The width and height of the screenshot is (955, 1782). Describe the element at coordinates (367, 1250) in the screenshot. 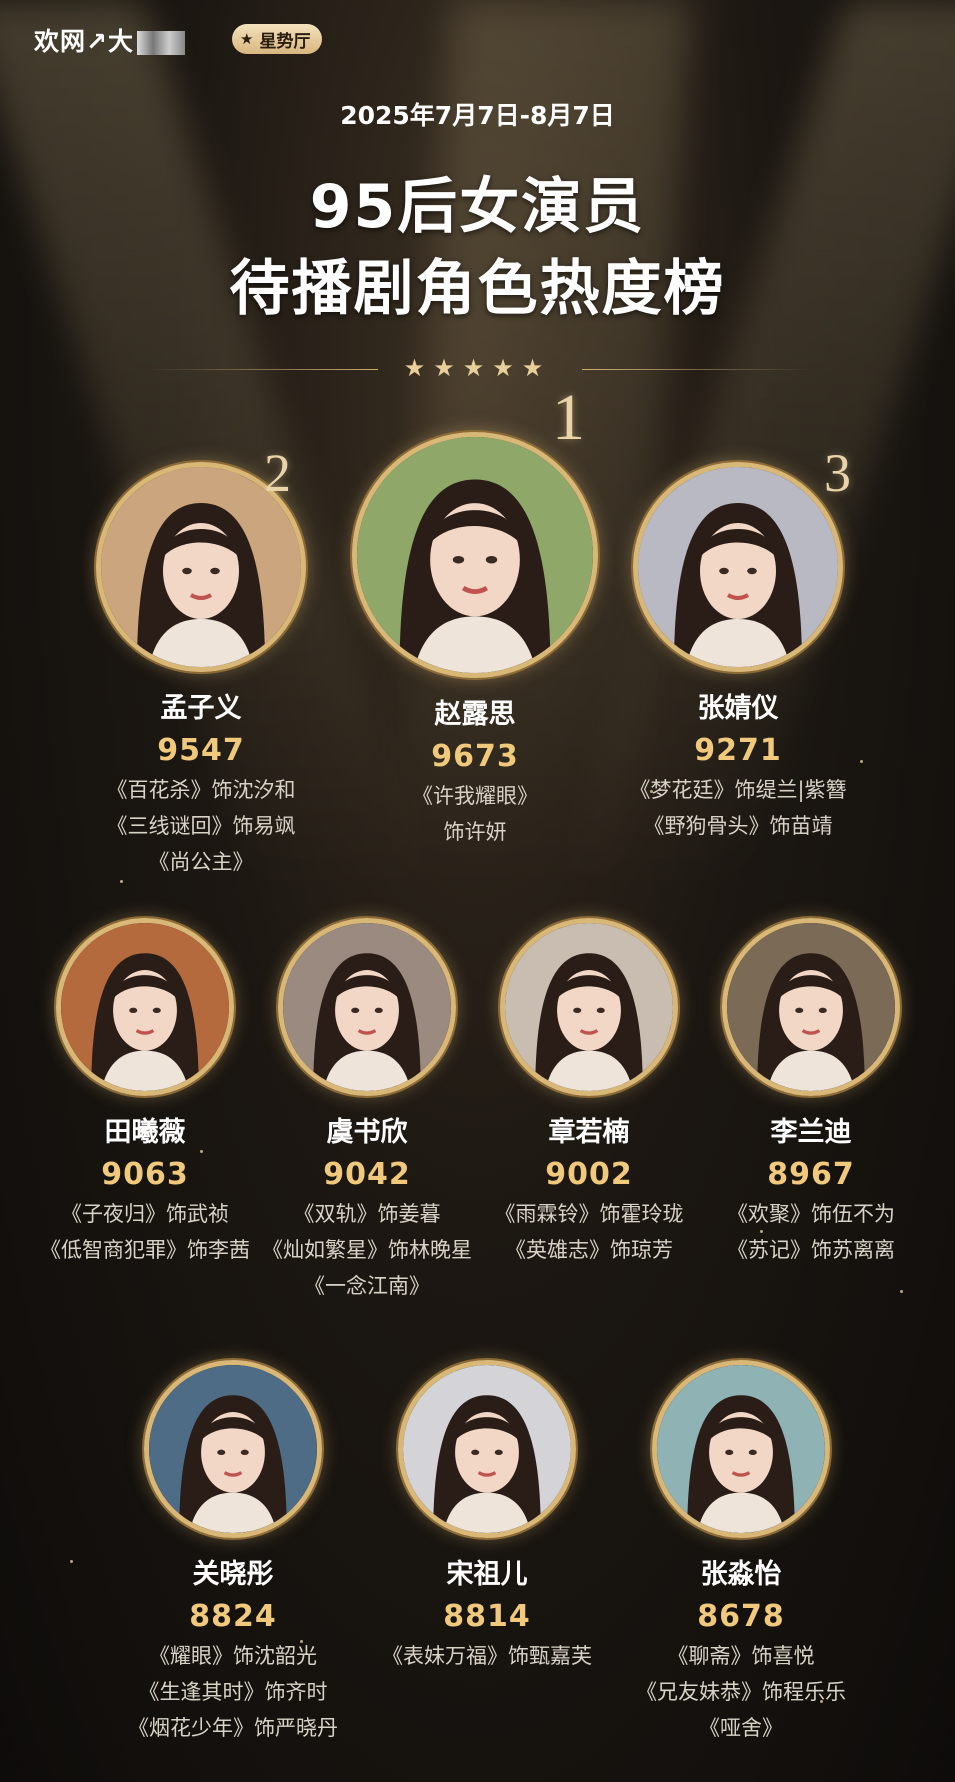

I see `role-line: 《灿如繁星》饰林晚星` at that location.